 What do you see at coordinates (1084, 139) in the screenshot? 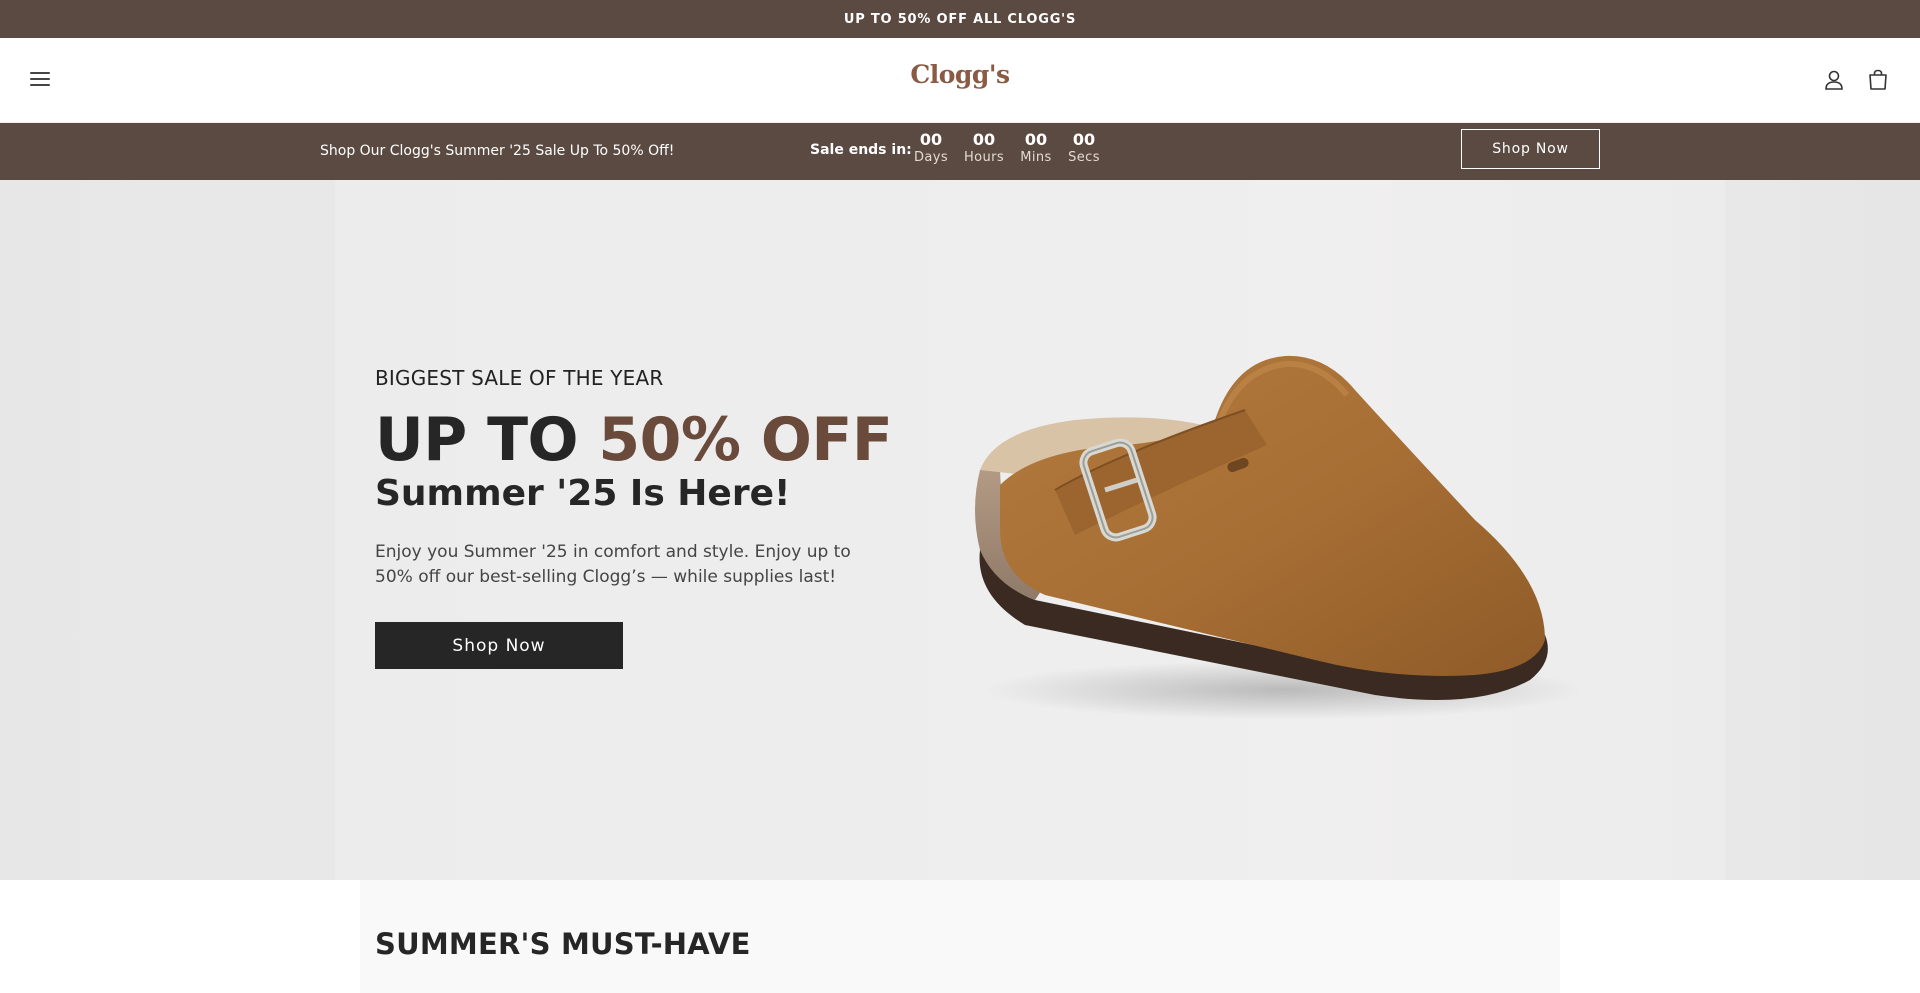
I see `countdown-secs-value: 00` at bounding box center [1084, 139].